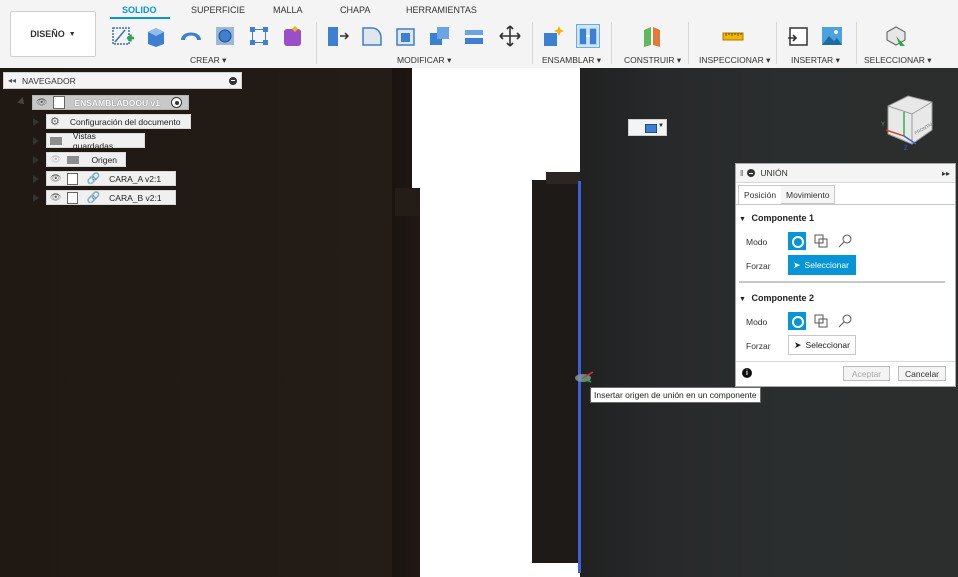 Image resolution: width=958 pixels, height=577 pixels. I want to click on insert-derive-icon, so click(798, 36).